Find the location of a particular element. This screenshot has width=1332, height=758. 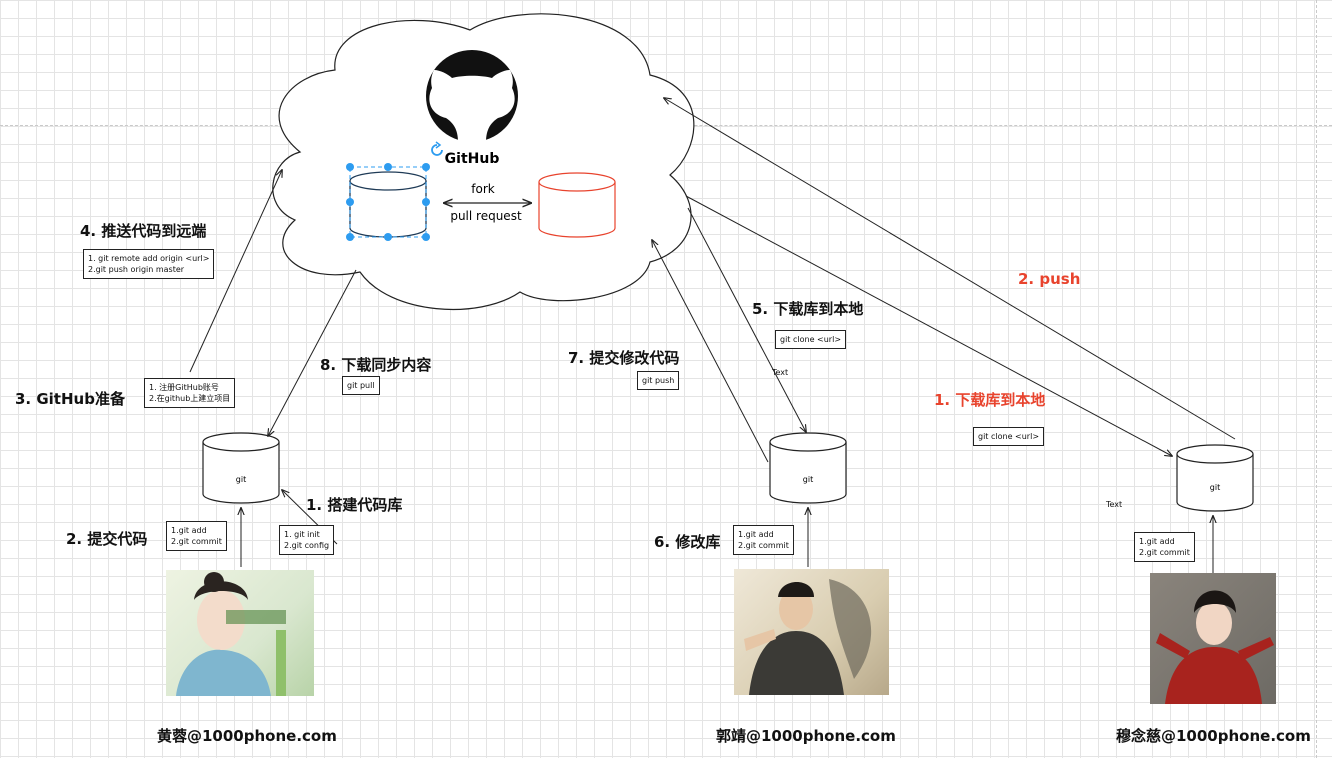

text-placeholder-middle: Text is located at coordinates (780, 372).